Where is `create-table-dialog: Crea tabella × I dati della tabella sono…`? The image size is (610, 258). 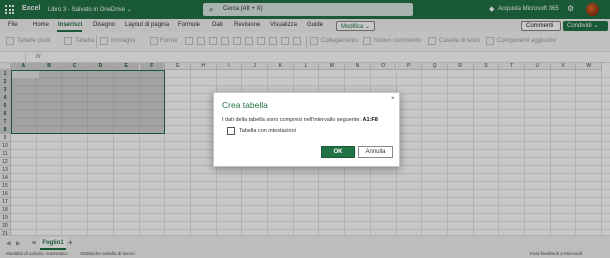 create-table-dialog: Crea tabella × I dati della tabella sono… is located at coordinates (306, 129).